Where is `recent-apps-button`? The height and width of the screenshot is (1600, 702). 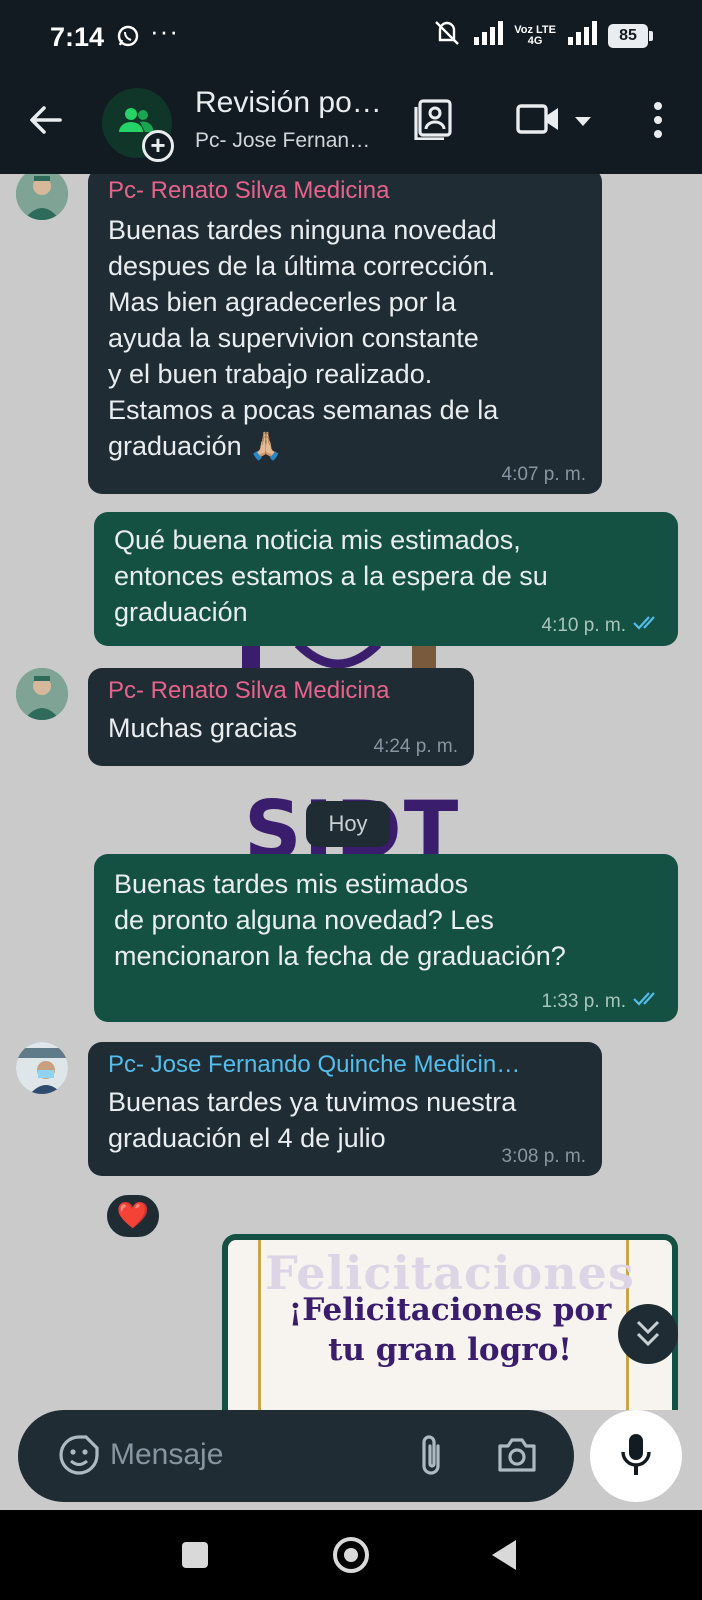
recent-apps-button is located at coordinates (195, 1555).